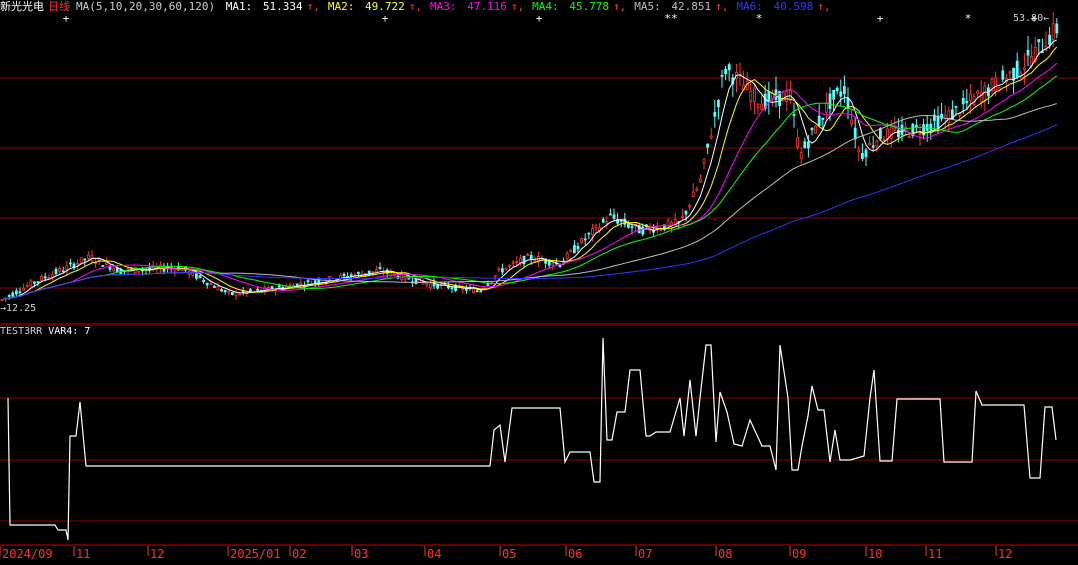  I want to click on time-axis-label: 07, so click(645, 554).